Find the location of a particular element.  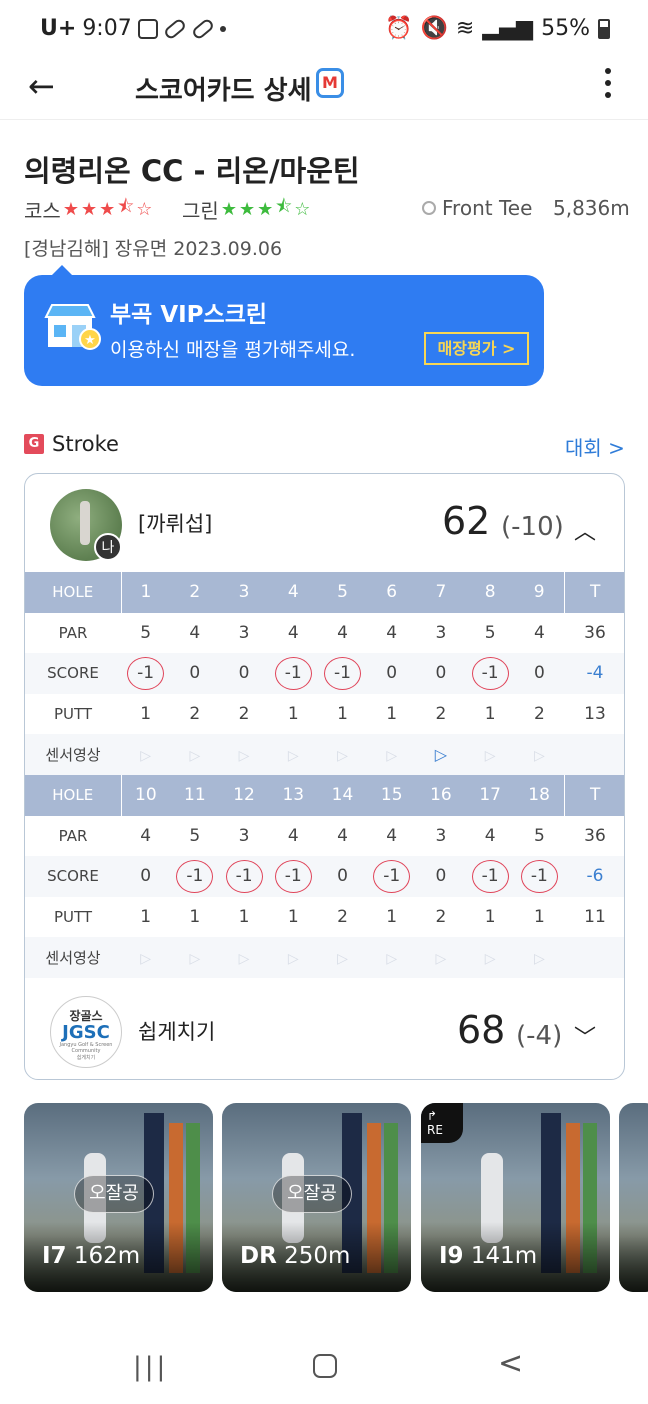

par-row: PAR 4 5 3 4 4 4 3 4 5 36 is located at coordinates (324, 836).